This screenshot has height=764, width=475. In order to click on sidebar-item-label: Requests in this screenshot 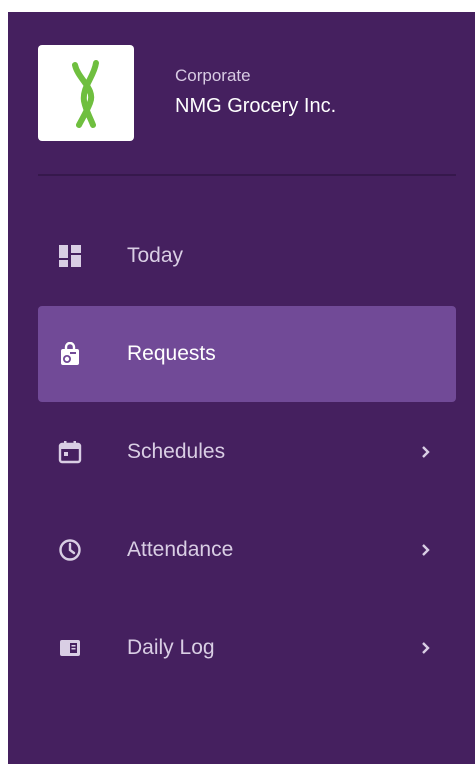, I will do `click(171, 353)`.